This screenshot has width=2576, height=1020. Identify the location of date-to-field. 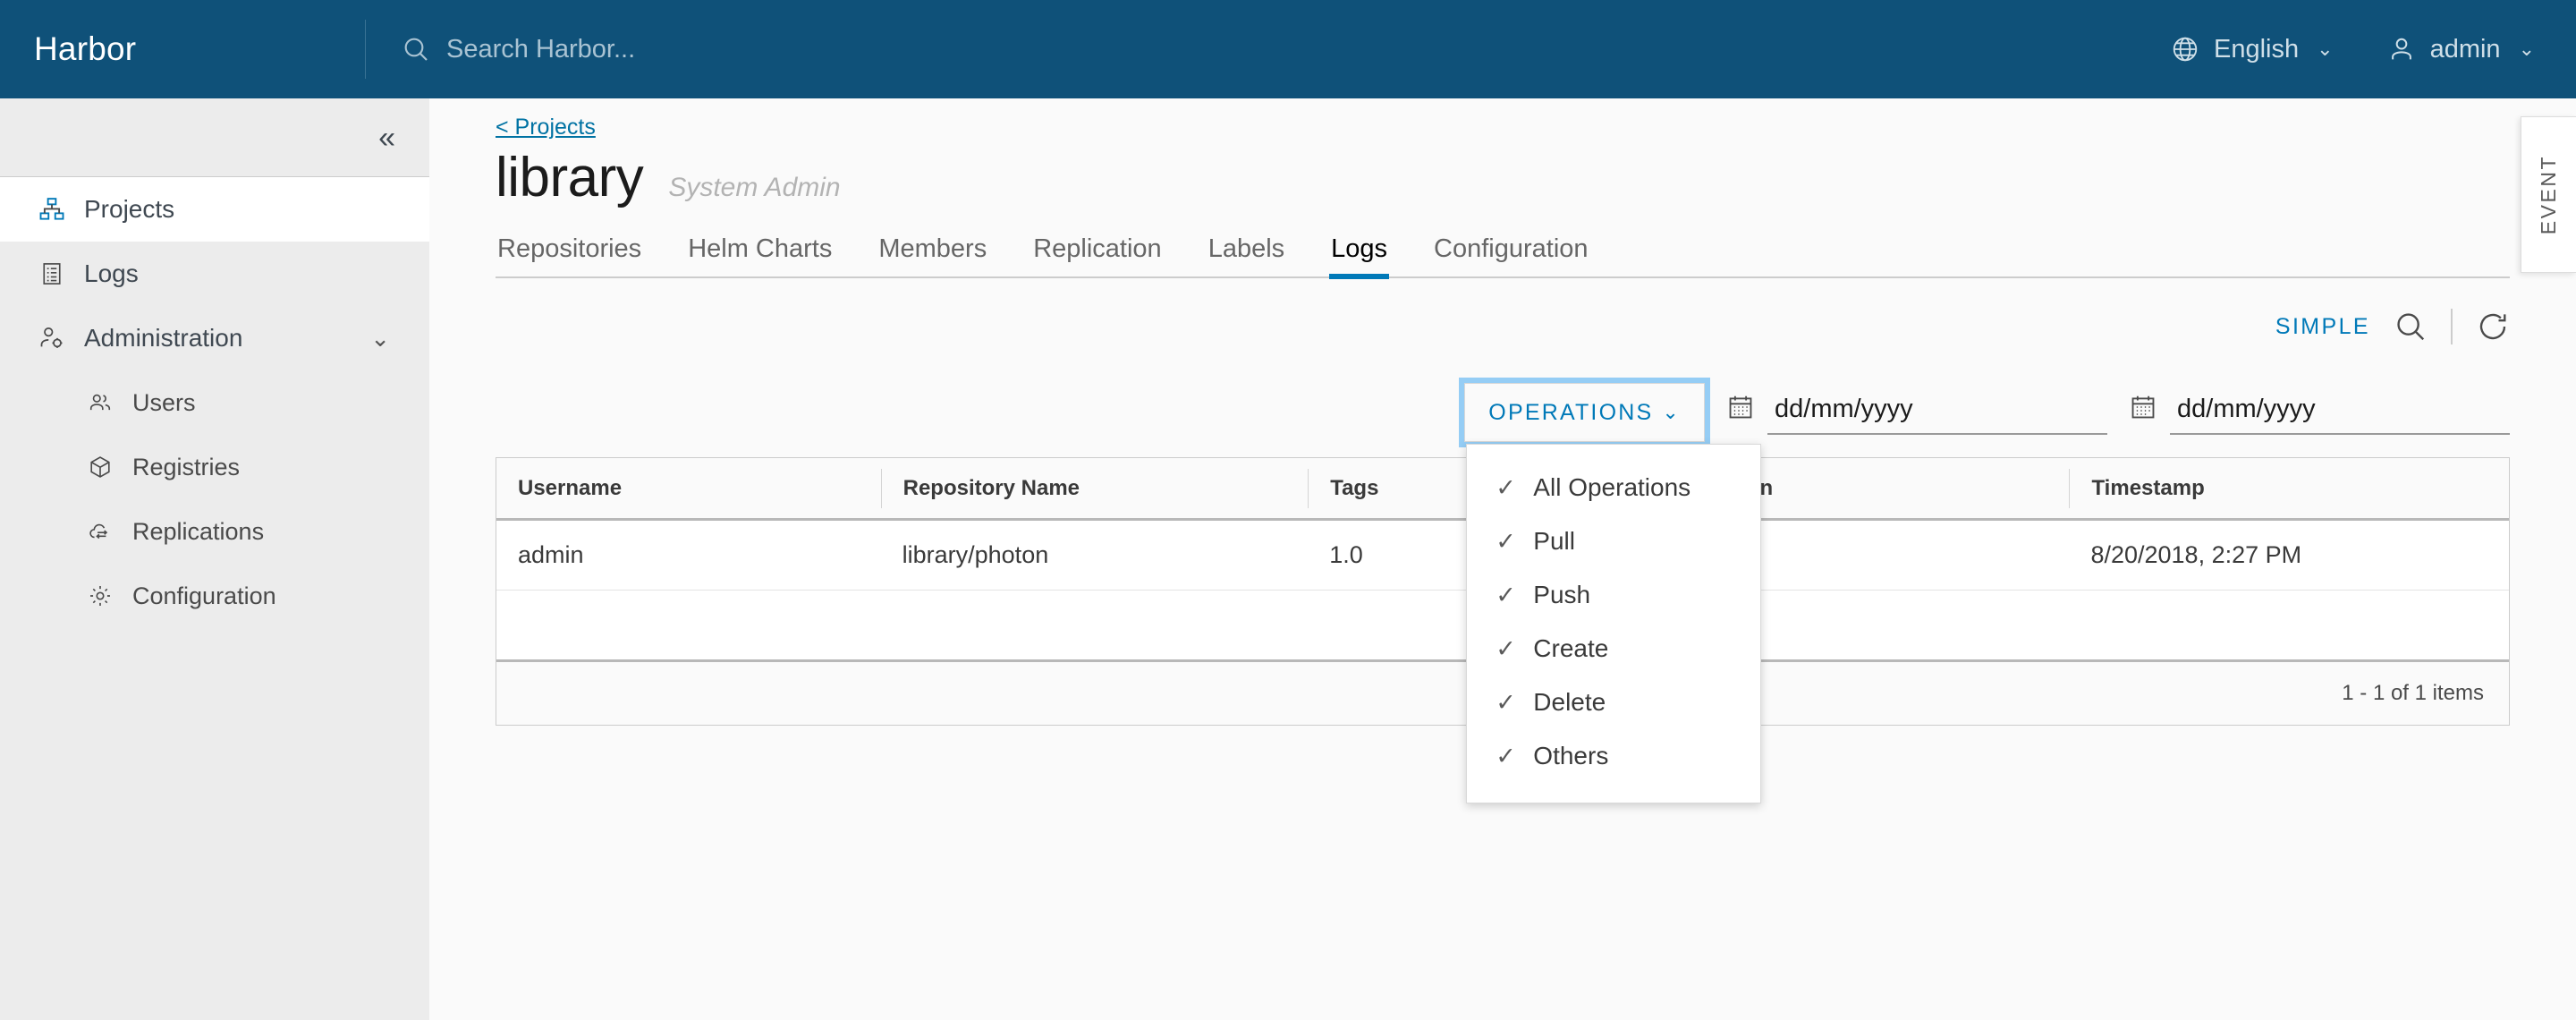
(2319, 413).